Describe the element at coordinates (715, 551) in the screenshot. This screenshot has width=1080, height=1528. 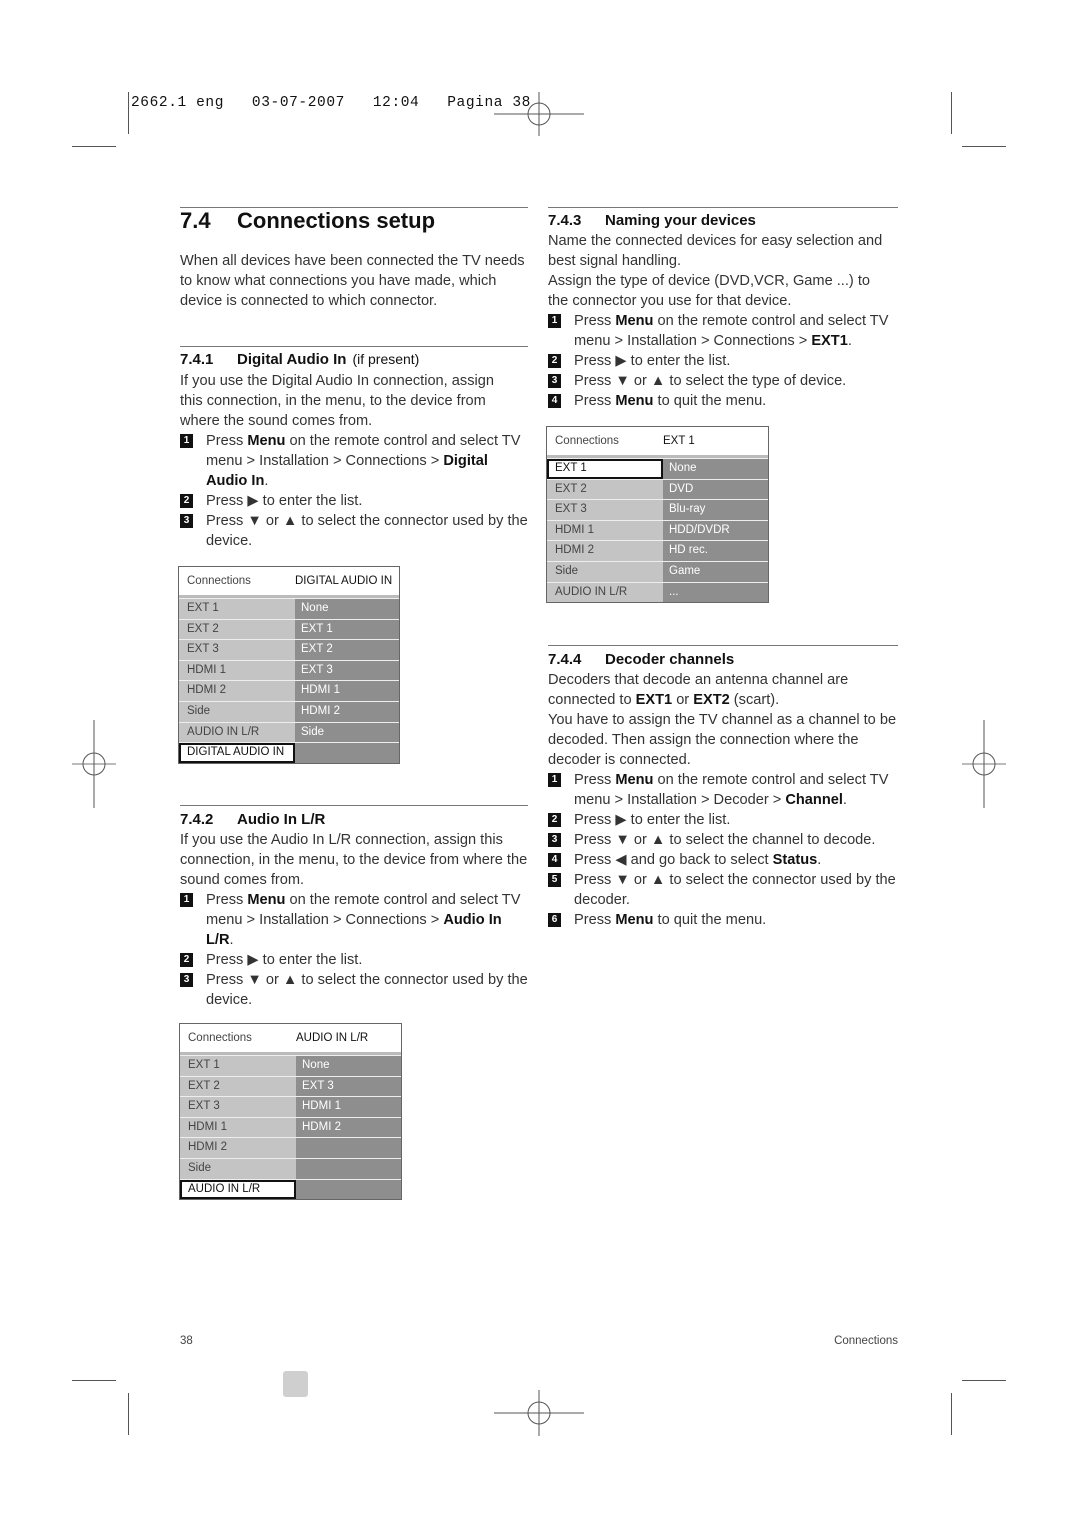
I see `menu-option: HD rec.` at that location.